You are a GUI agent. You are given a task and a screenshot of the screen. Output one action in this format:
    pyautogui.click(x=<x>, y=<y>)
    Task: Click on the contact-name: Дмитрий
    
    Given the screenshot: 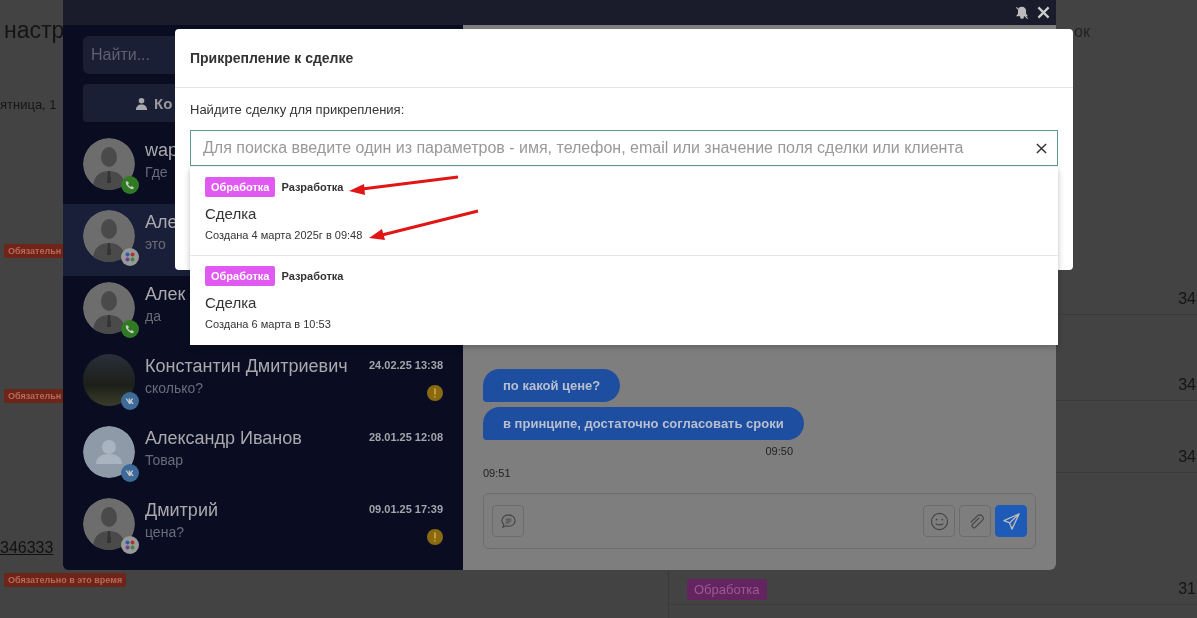 What is the action you would take?
    pyautogui.click(x=181, y=510)
    